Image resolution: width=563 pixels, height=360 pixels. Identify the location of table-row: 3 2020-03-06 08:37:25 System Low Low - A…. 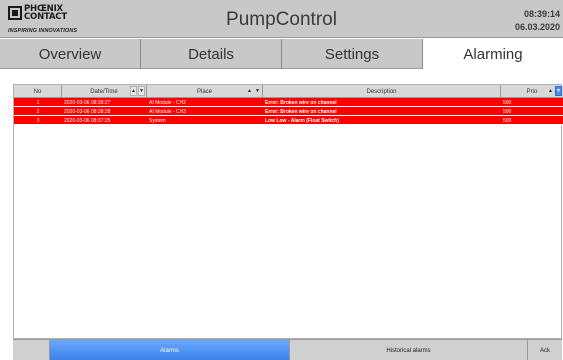
(288, 120).